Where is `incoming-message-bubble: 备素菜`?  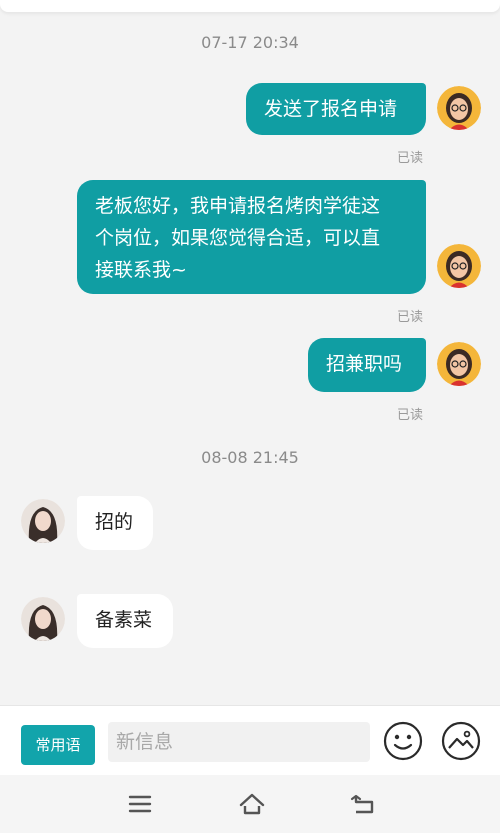
incoming-message-bubble: 备素菜 is located at coordinates (125, 621).